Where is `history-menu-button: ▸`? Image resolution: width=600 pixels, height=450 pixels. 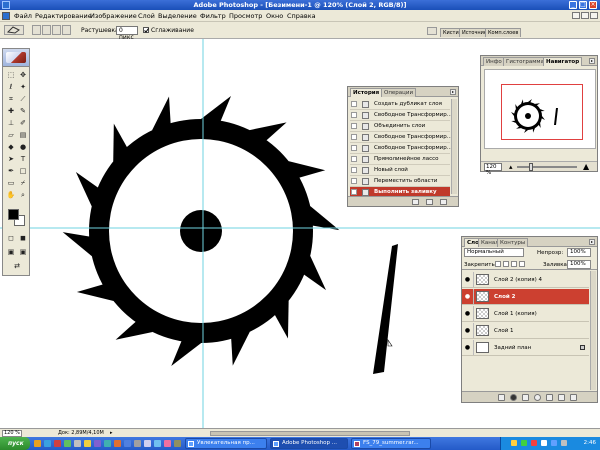 history-menu-button: ▸ is located at coordinates (453, 92).